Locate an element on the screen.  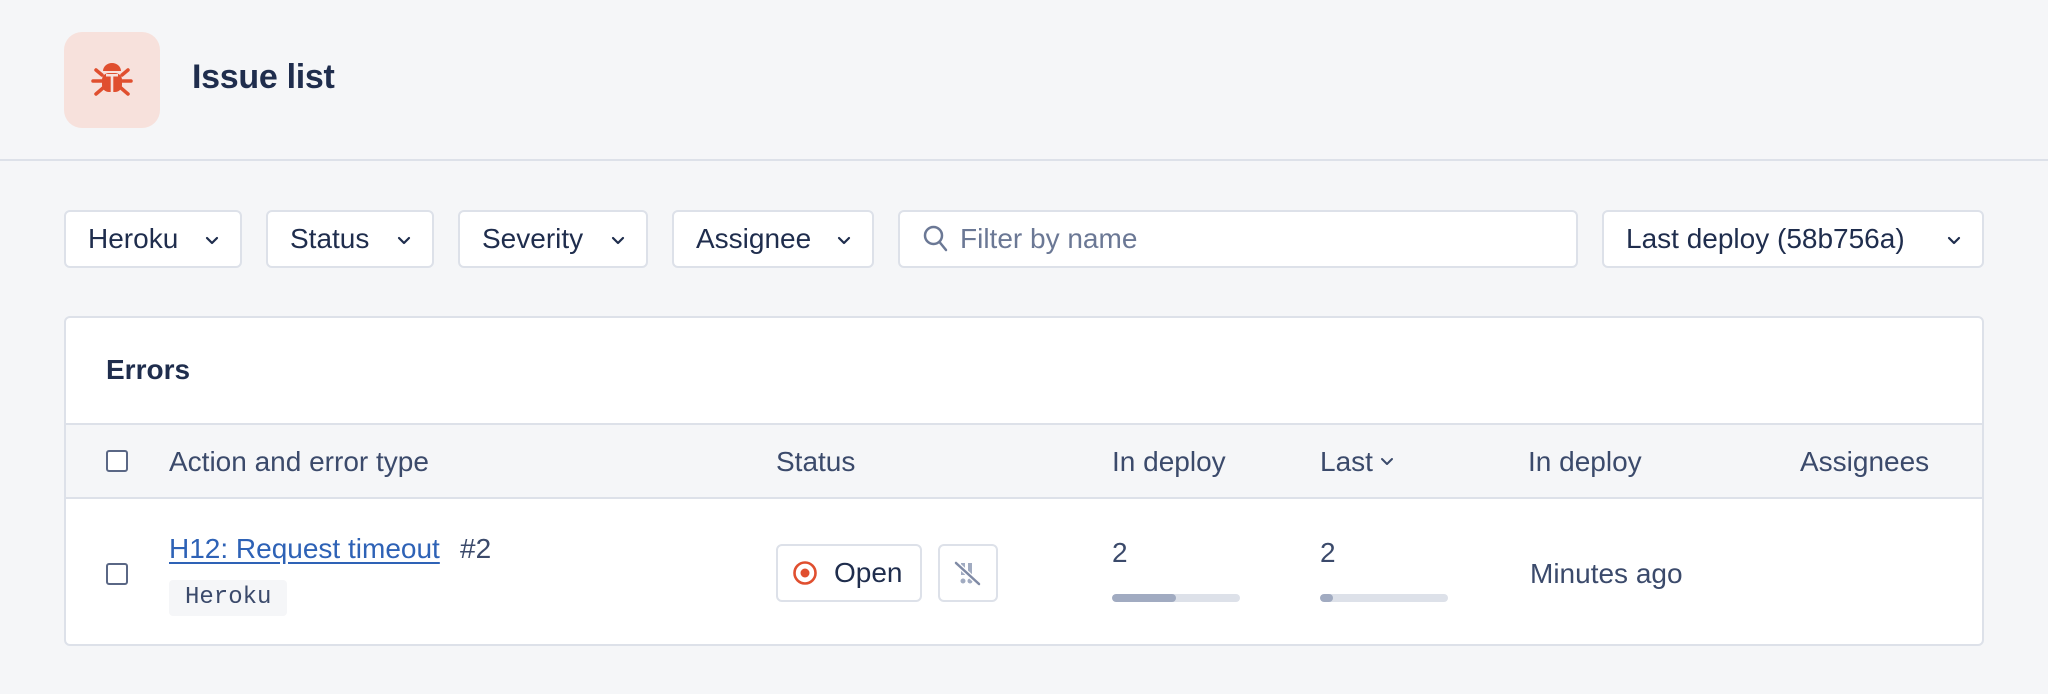
deploy-filter-dropdown: Last deploy (58b756a) is located at coordinates (1793, 239).